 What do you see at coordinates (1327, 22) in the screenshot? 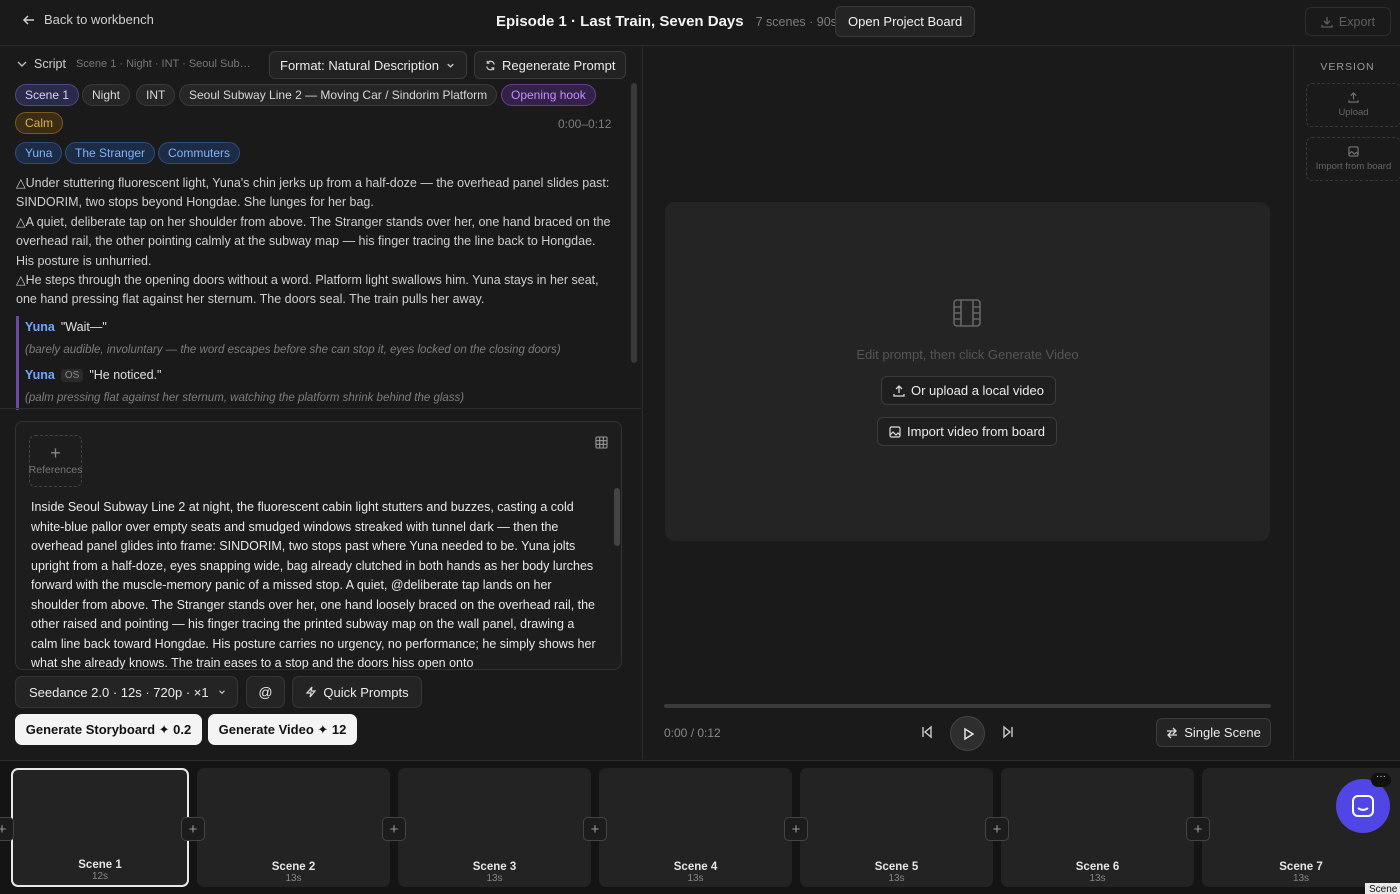
I see `download-icon` at bounding box center [1327, 22].